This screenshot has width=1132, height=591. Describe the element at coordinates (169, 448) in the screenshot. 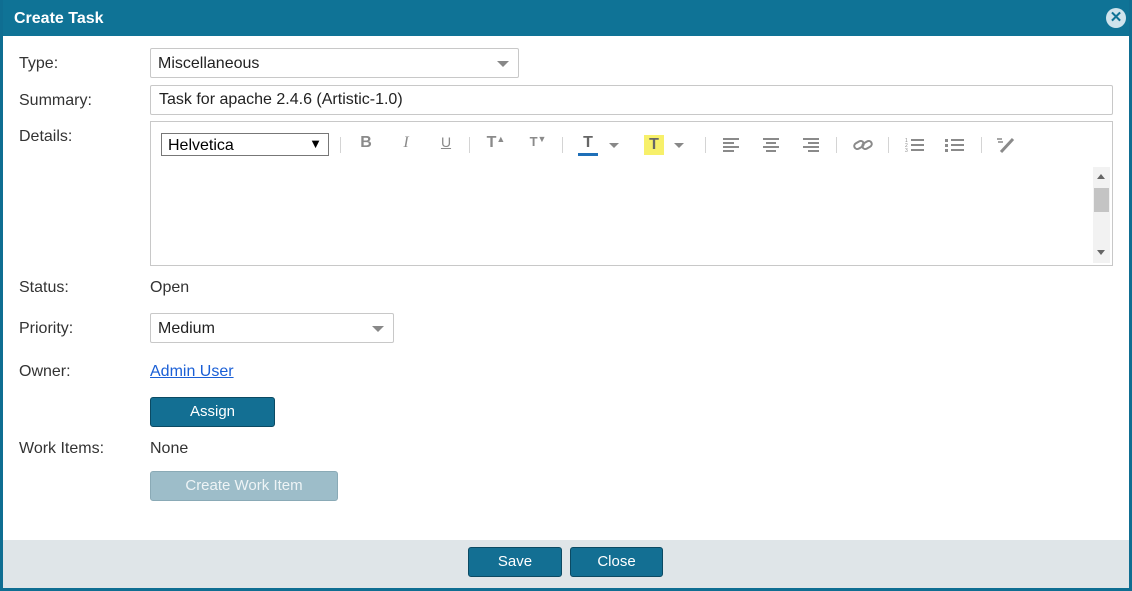

I see `work-items-value: None` at that location.